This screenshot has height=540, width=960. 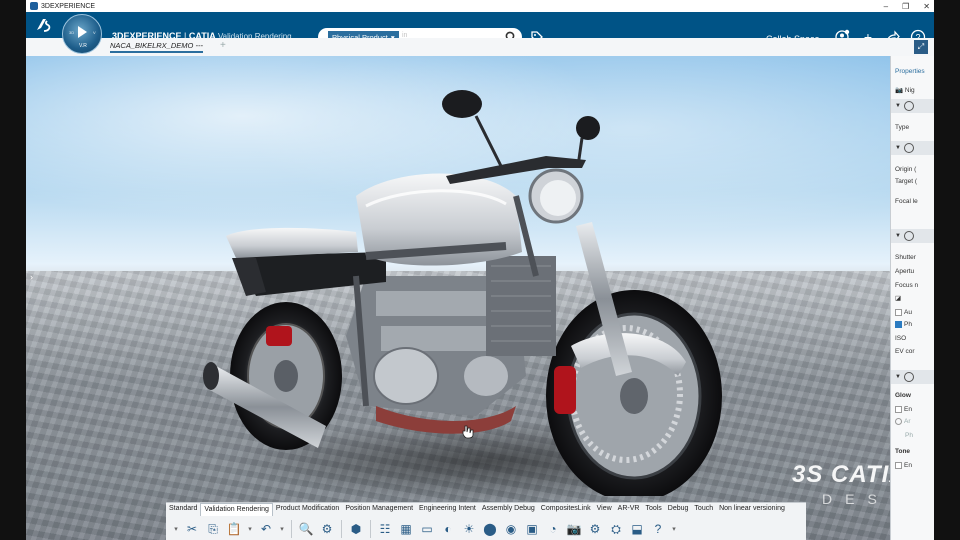 I want to click on section-position: ▼, so click(x=912, y=148).